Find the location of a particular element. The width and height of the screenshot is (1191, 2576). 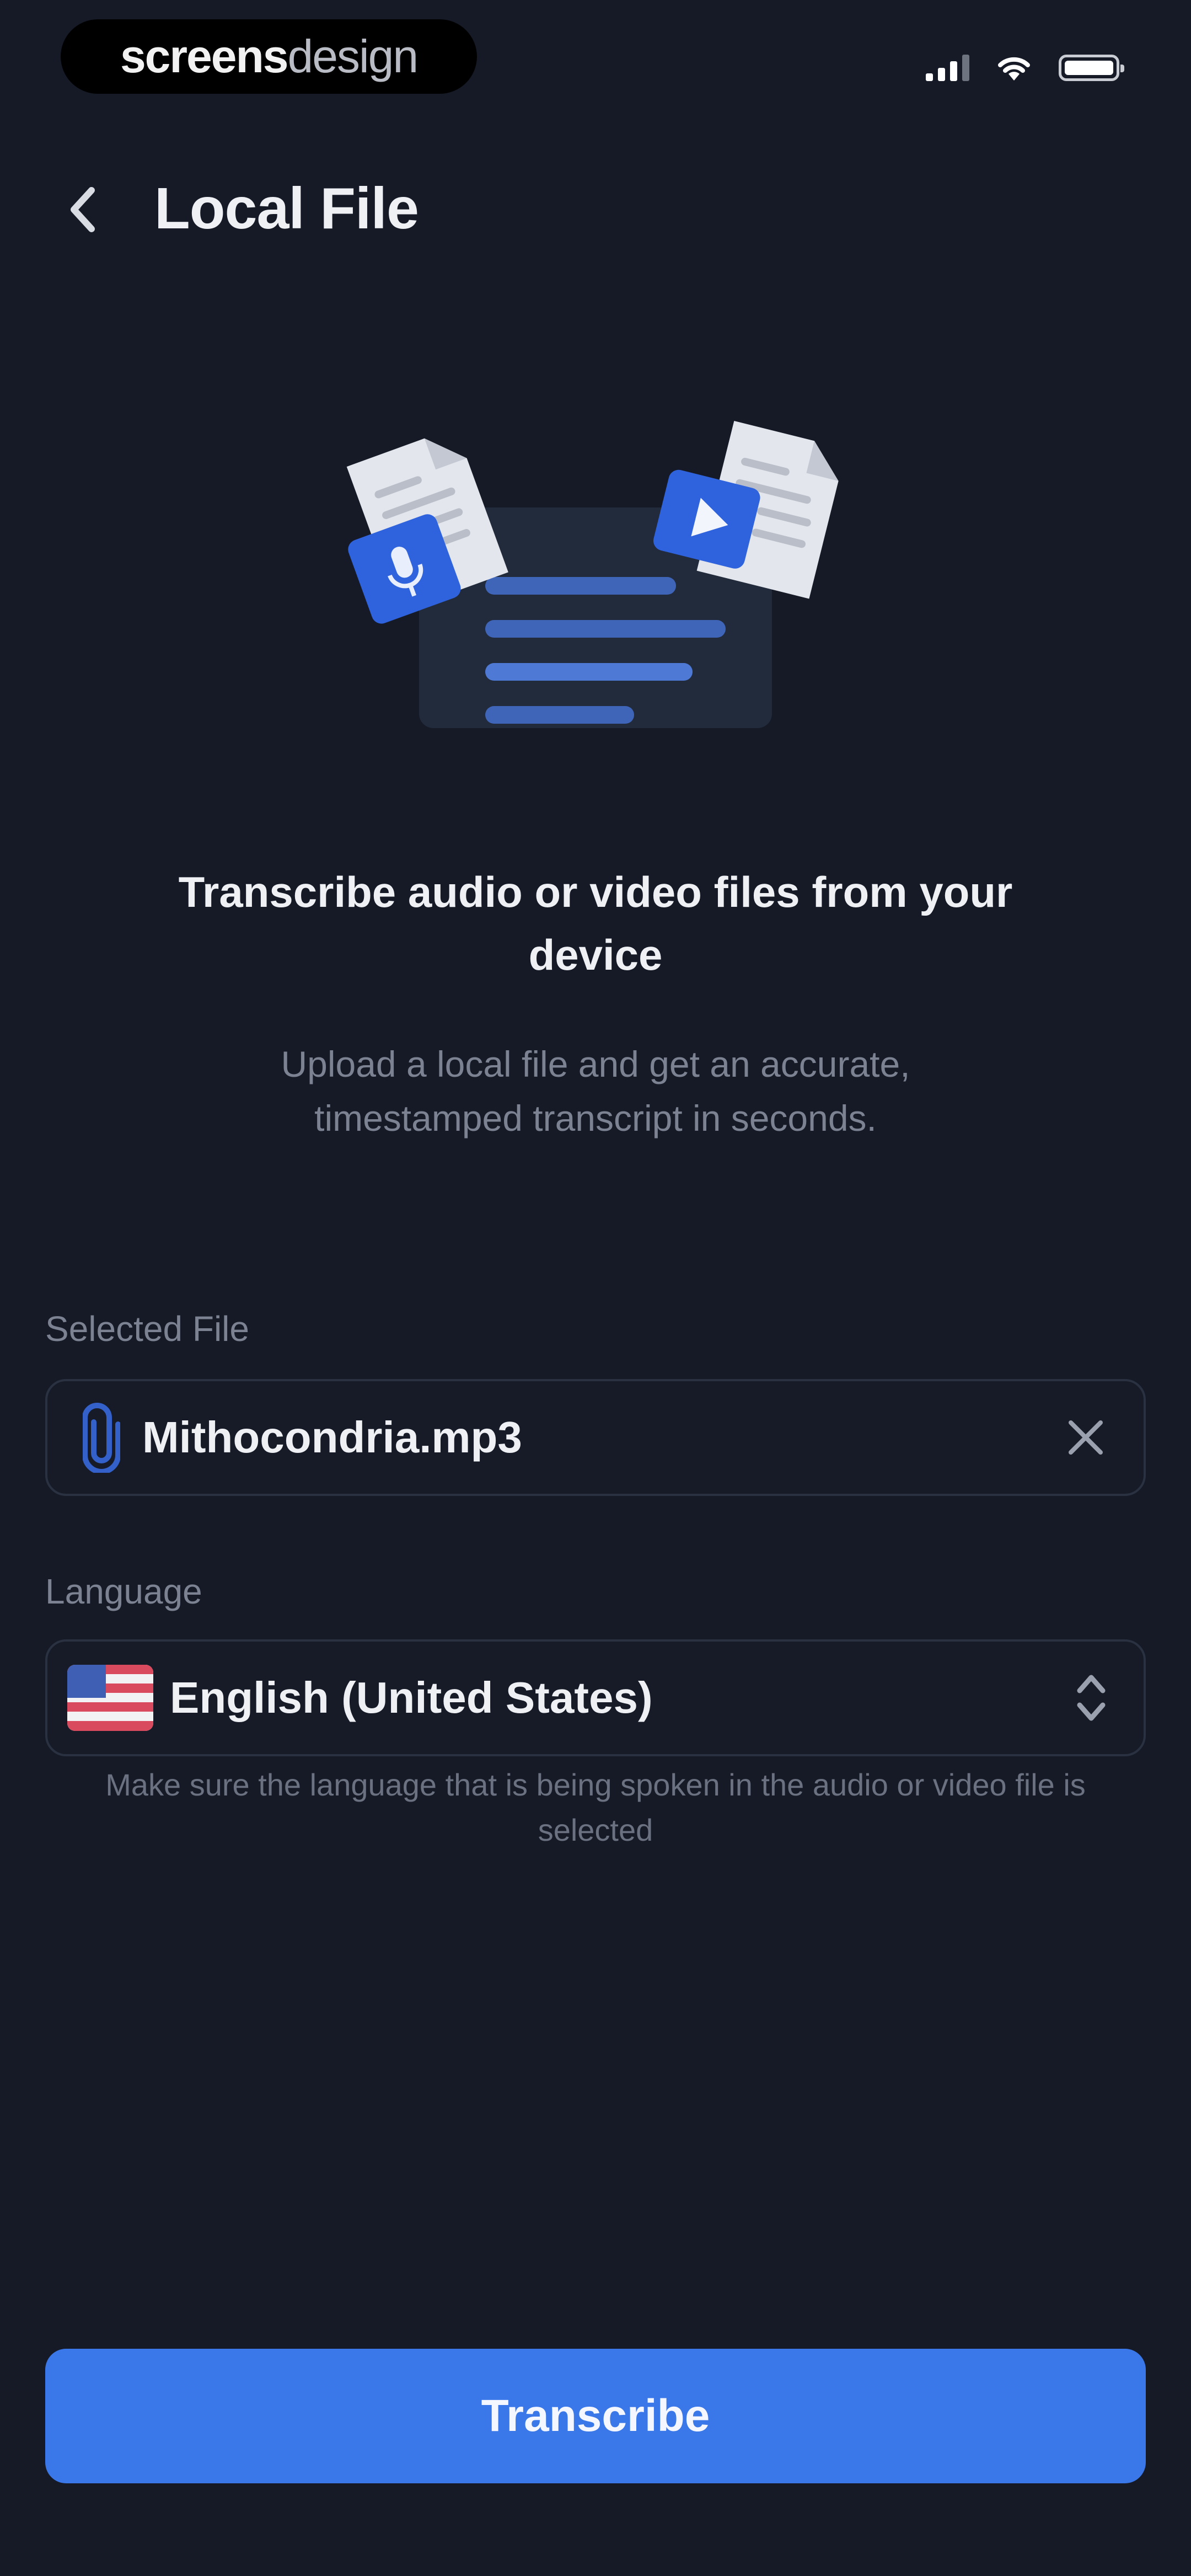

brand-text-primary: screens is located at coordinates (205, 56).